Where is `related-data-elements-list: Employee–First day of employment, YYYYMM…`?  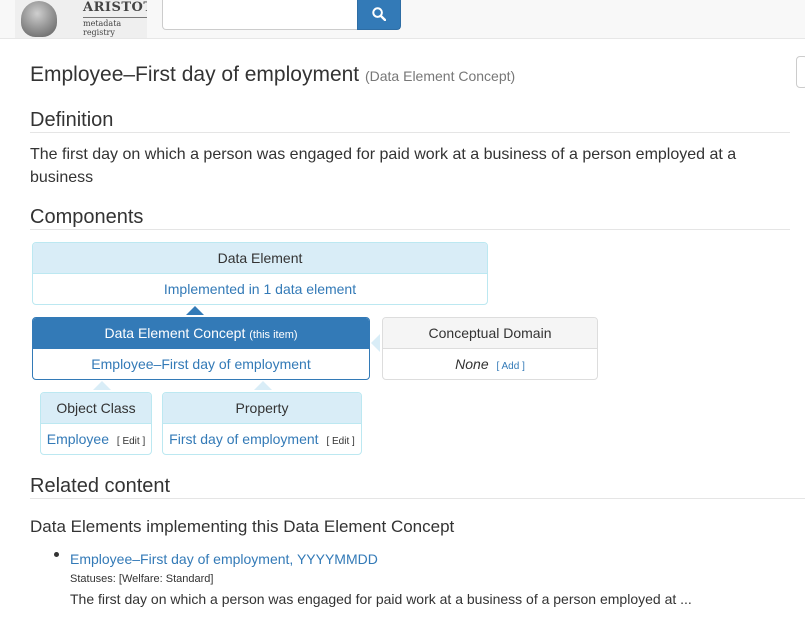 related-data-elements-list: Employee–First day of employment, YYYYMM… is located at coordinates (412, 579).